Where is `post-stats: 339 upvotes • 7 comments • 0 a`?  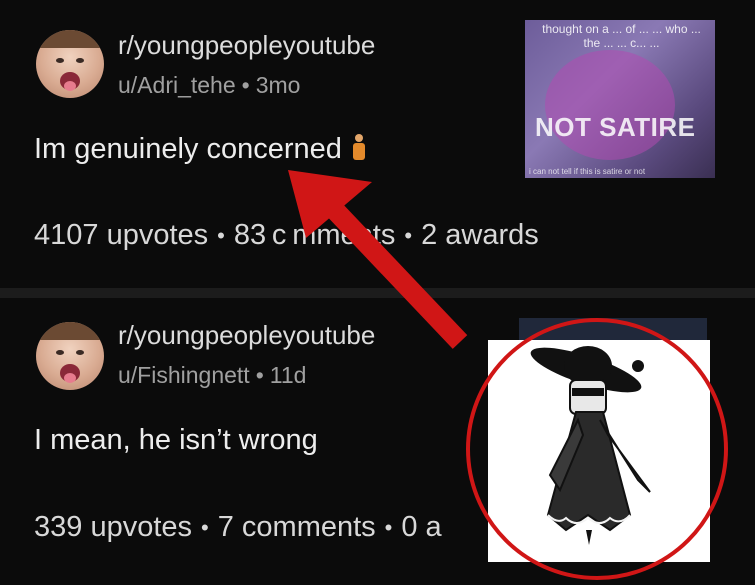 post-stats: 339 upvotes • 7 comments • 0 a is located at coordinates (238, 527).